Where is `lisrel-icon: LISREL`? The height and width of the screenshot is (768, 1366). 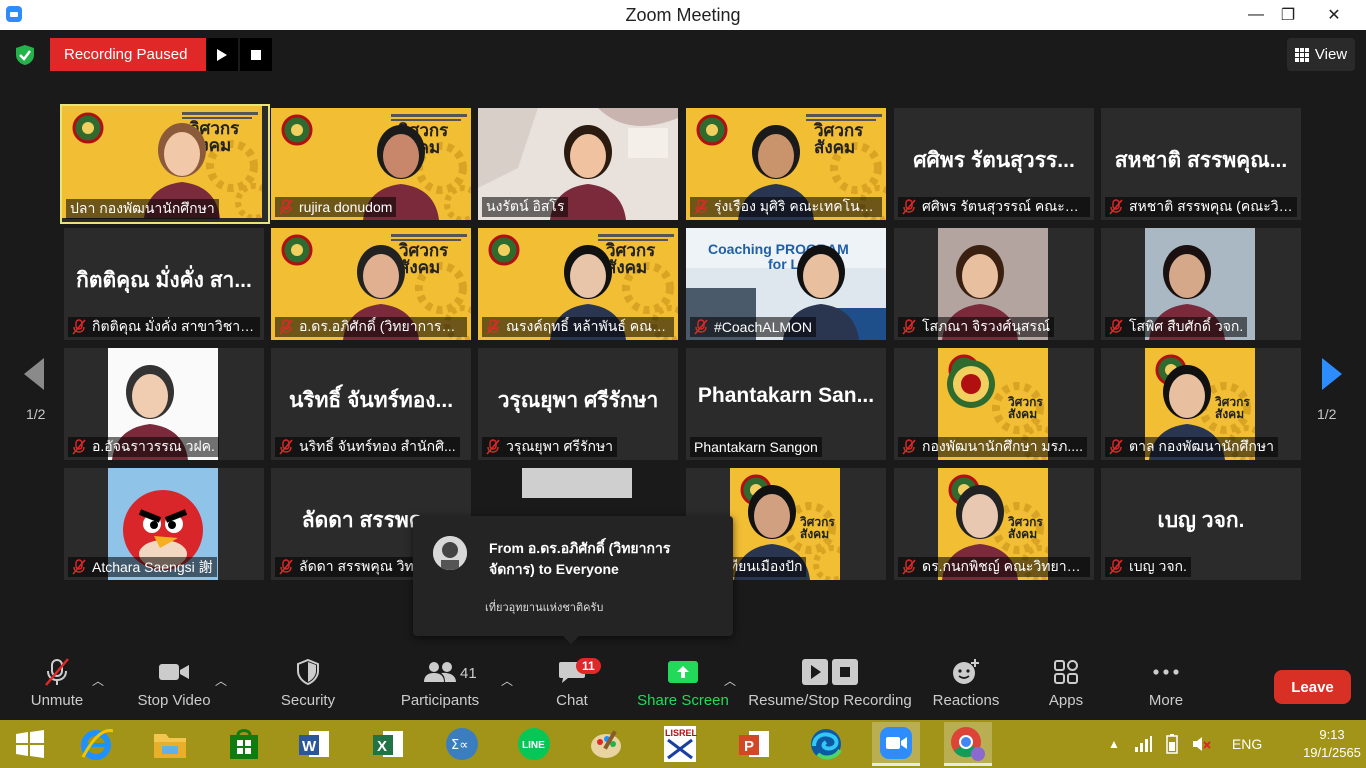 lisrel-icon: LISREL is located at coordinates (680, 744).